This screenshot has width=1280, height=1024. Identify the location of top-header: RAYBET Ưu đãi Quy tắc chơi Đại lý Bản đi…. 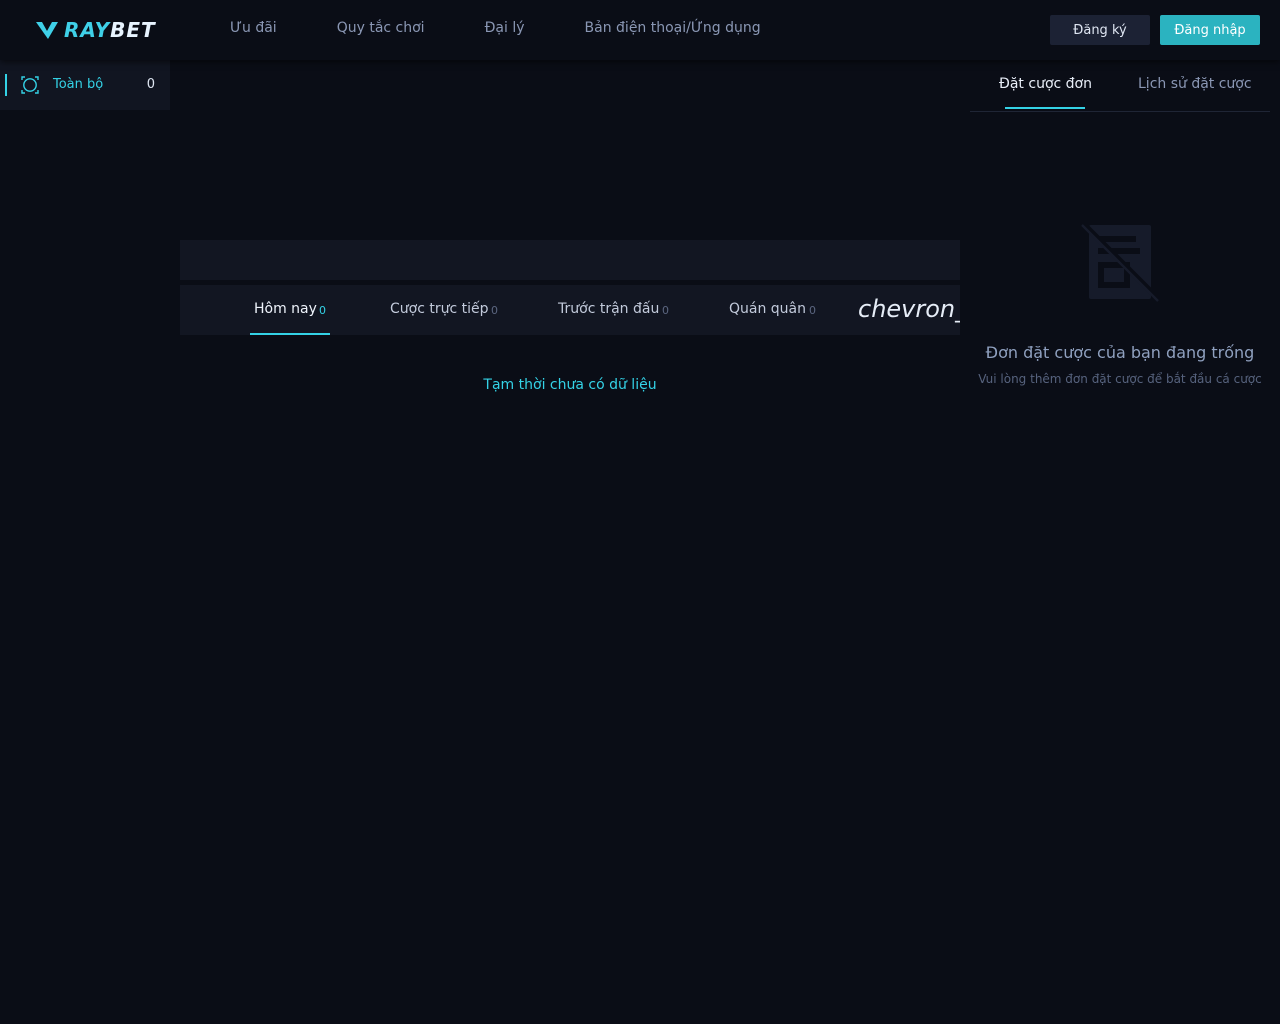
(640, 30).